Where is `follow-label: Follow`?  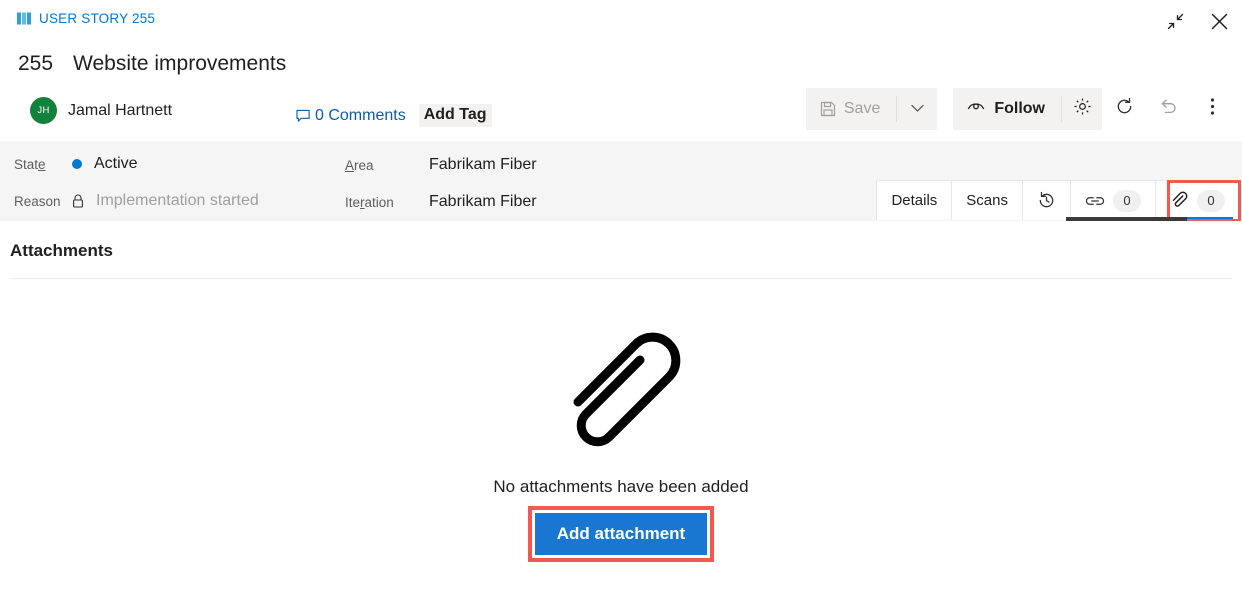
follow-label: Follow is located at coordinates (1019, 108).